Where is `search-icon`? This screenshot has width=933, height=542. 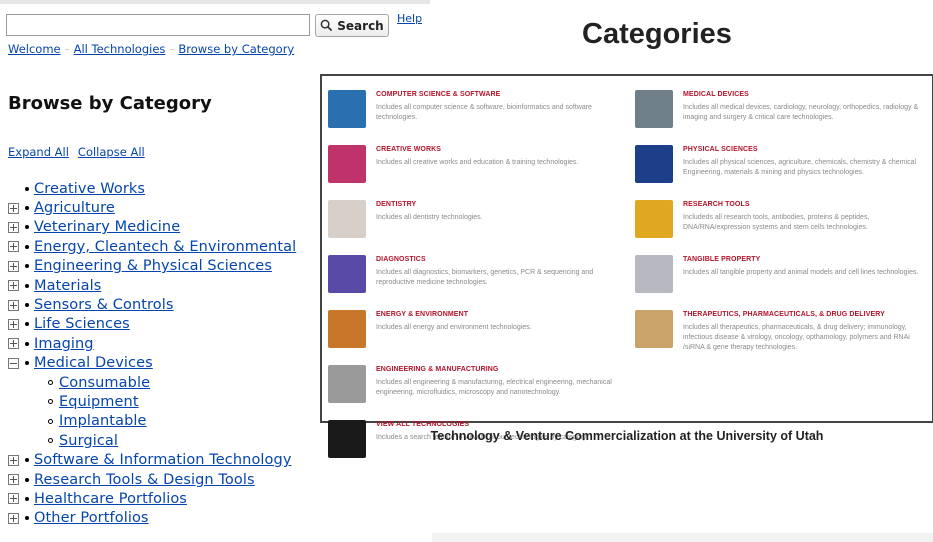 search-icon is located at coordinates (326, 25).